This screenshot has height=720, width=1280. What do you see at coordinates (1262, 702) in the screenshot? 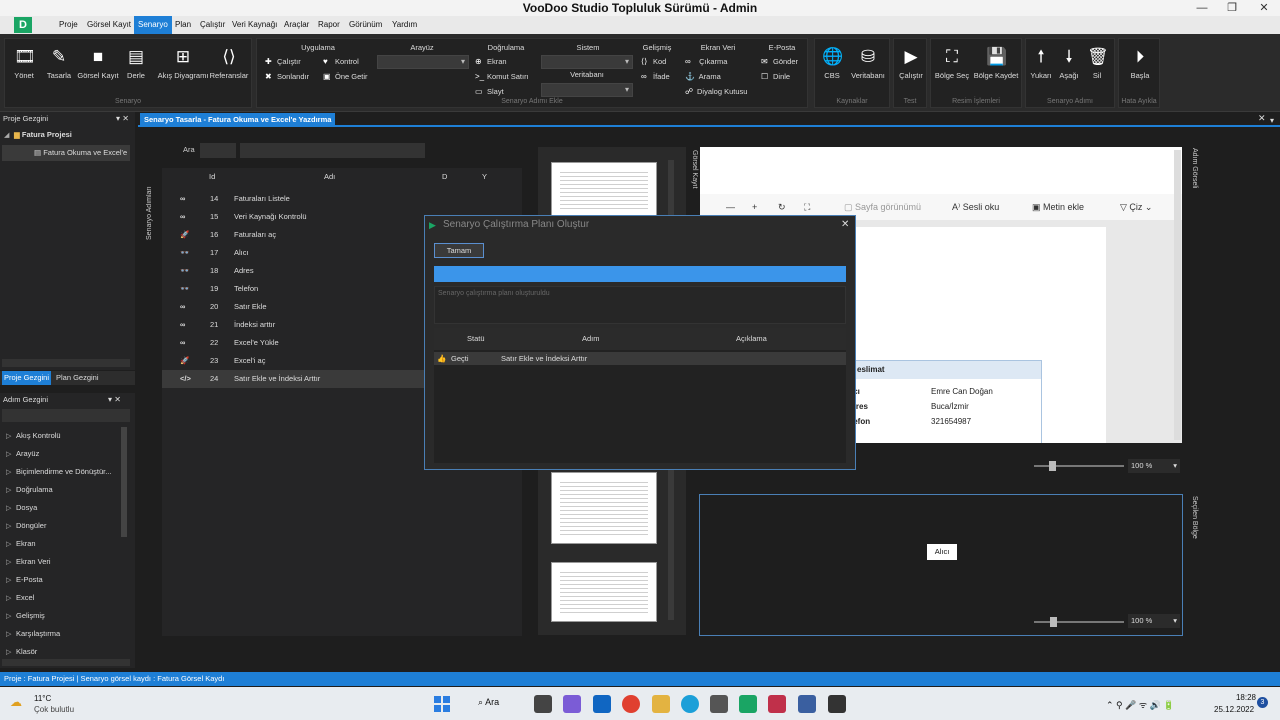
I see `notification-badge: 3` at bounding box center [1262, 702].